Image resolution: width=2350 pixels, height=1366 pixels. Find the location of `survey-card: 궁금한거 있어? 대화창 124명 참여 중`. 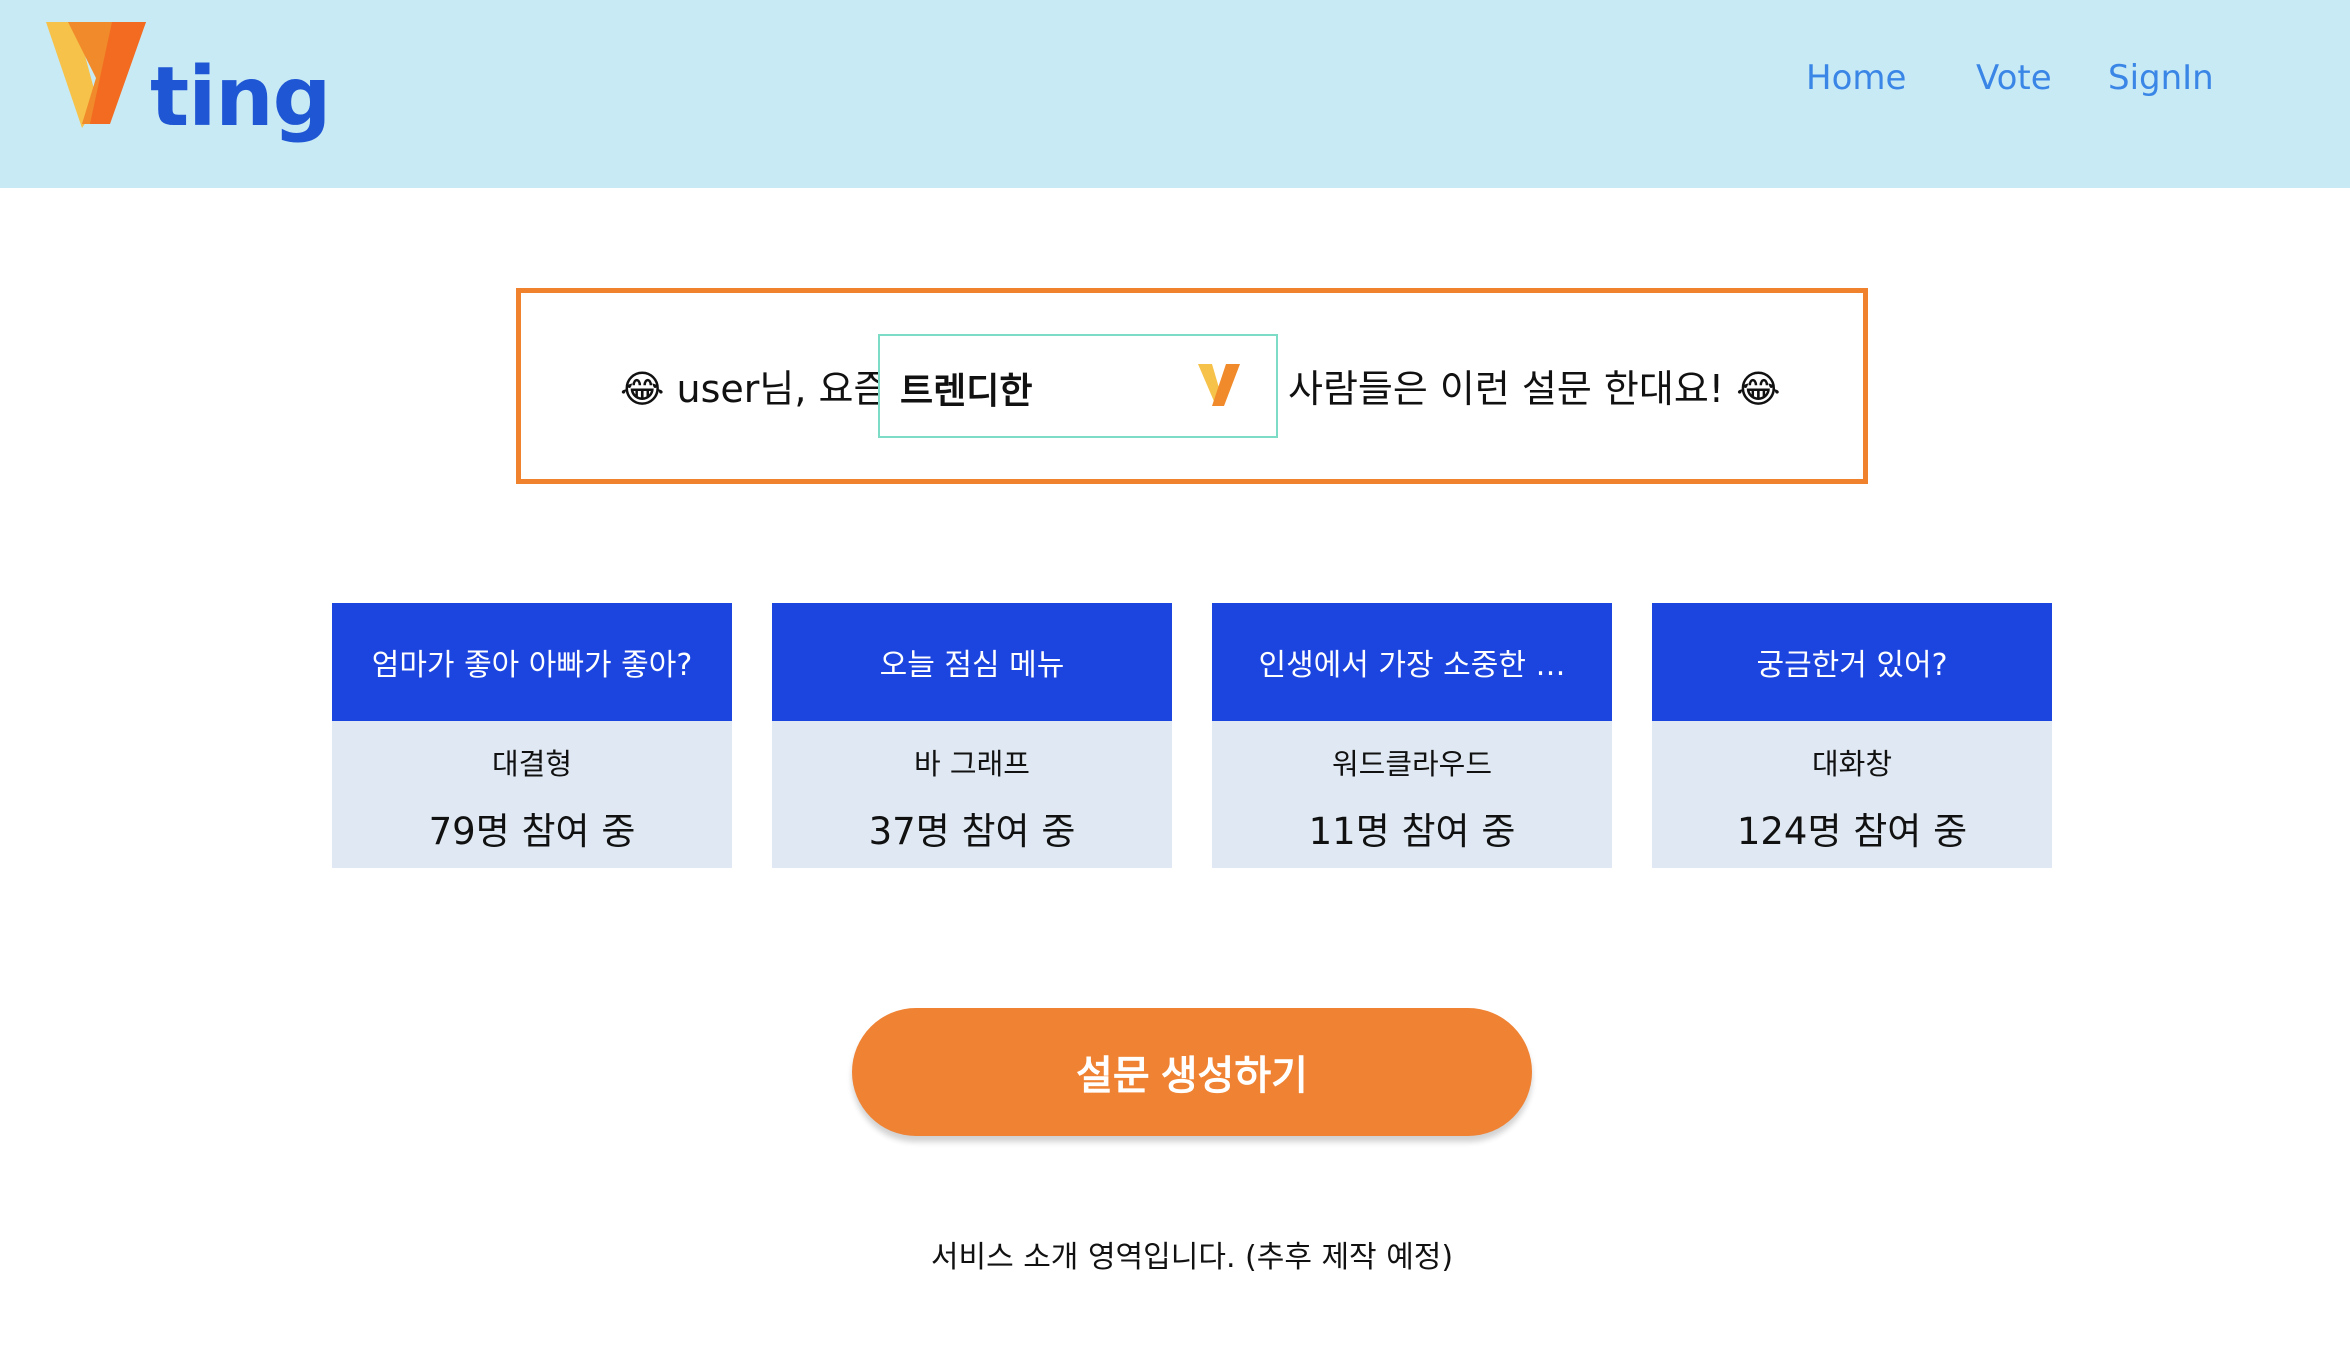

survey-card: 궁금한거 있어? 대화창 124명 참여 중 is located at coordinates (1852, 735).